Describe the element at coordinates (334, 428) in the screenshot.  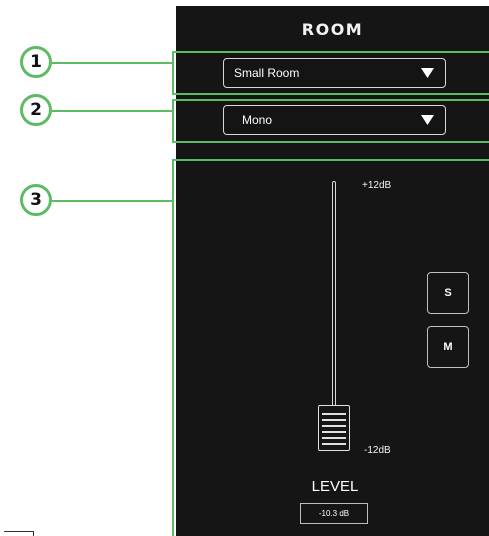
I see `fader-handle-icon` at that location.